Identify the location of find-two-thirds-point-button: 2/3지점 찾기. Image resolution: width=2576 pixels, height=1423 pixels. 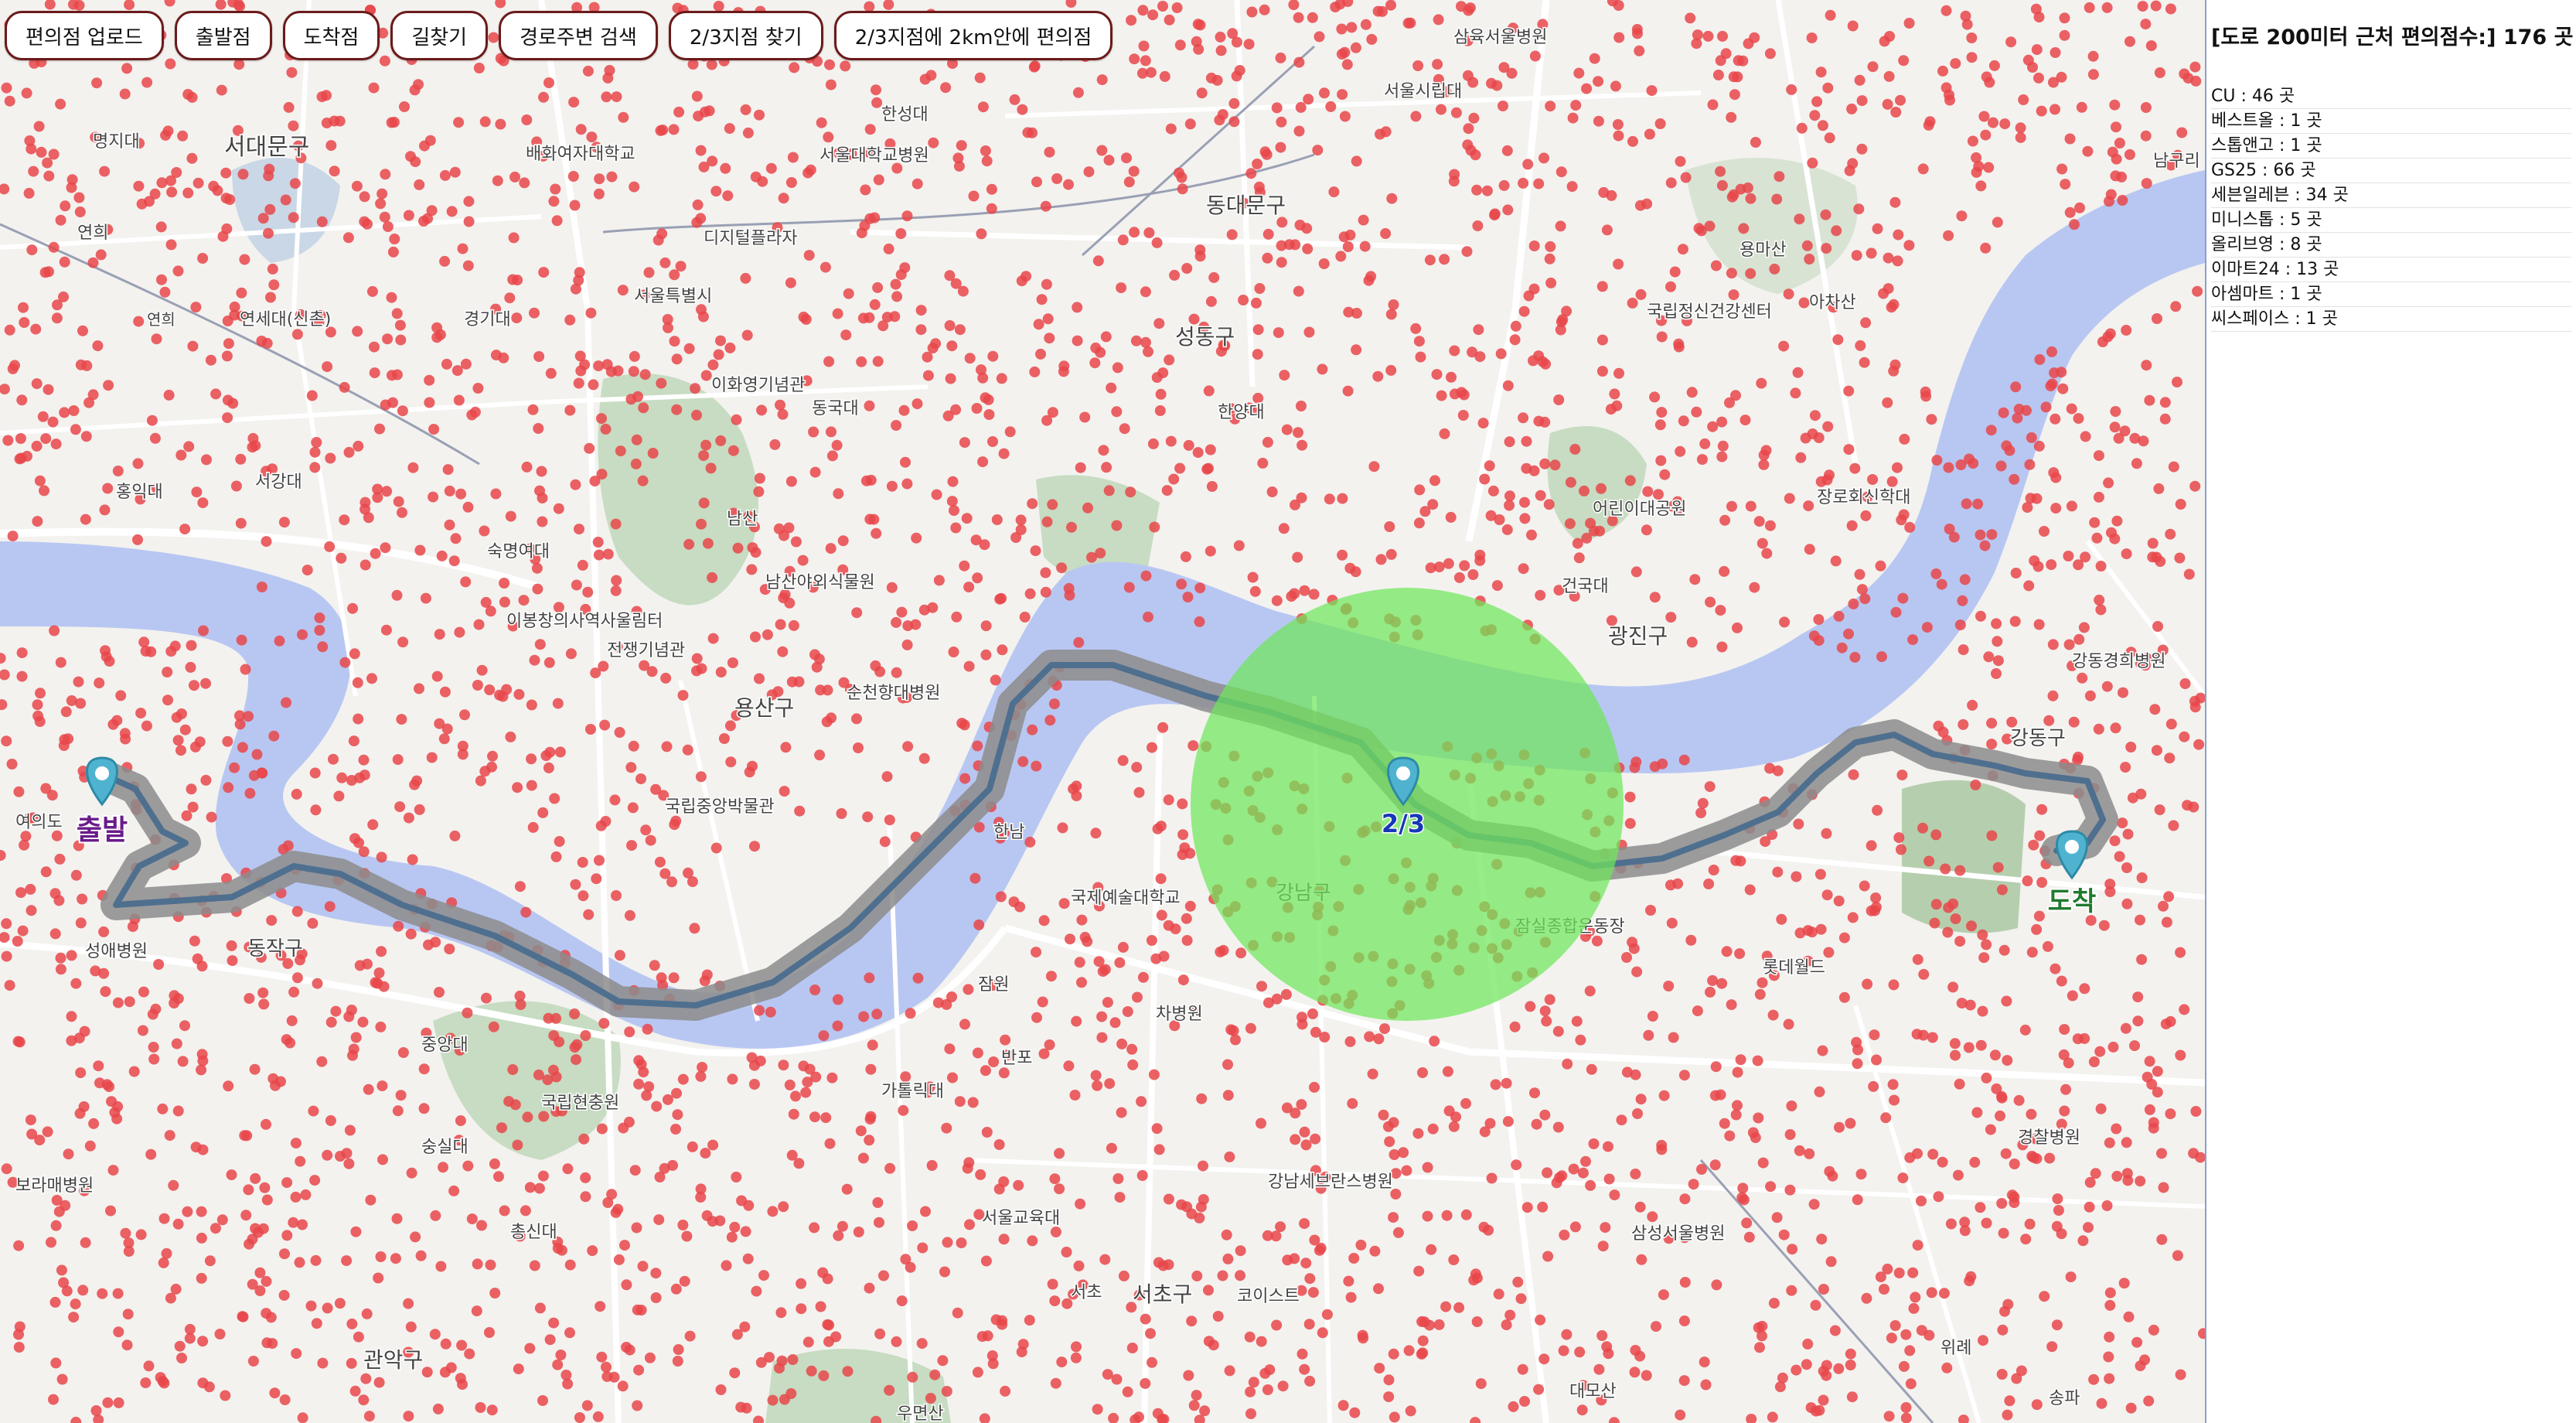
(745, 35).